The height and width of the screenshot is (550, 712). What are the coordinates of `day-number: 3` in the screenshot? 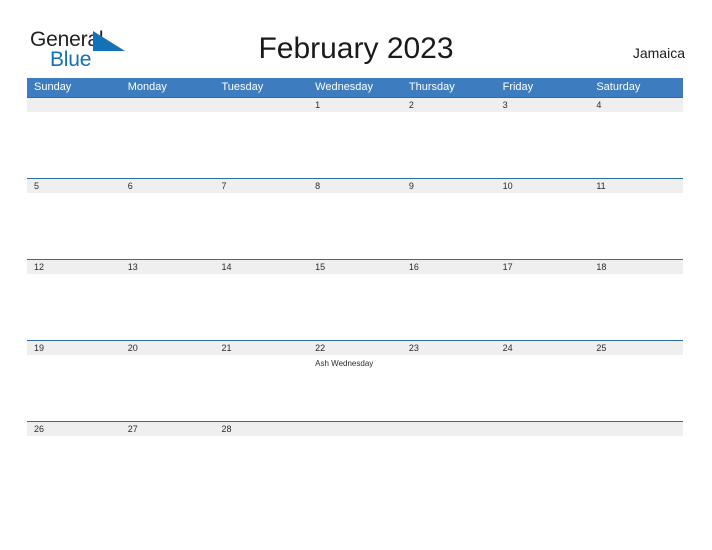 It's located at (543, 105).